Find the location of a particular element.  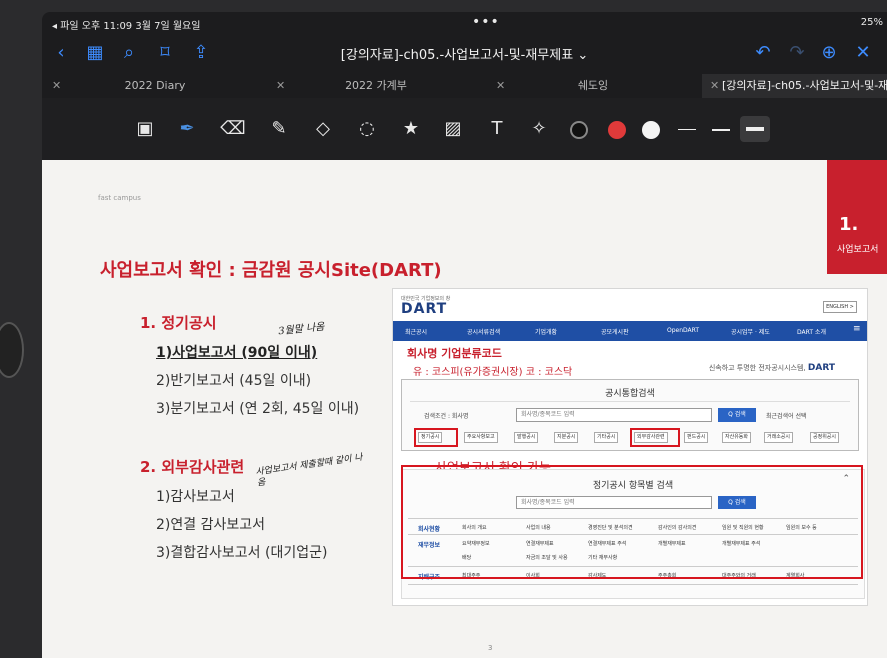

corp-code-title: 회사명 기업분류코드 is located at coordinates (454, 353).